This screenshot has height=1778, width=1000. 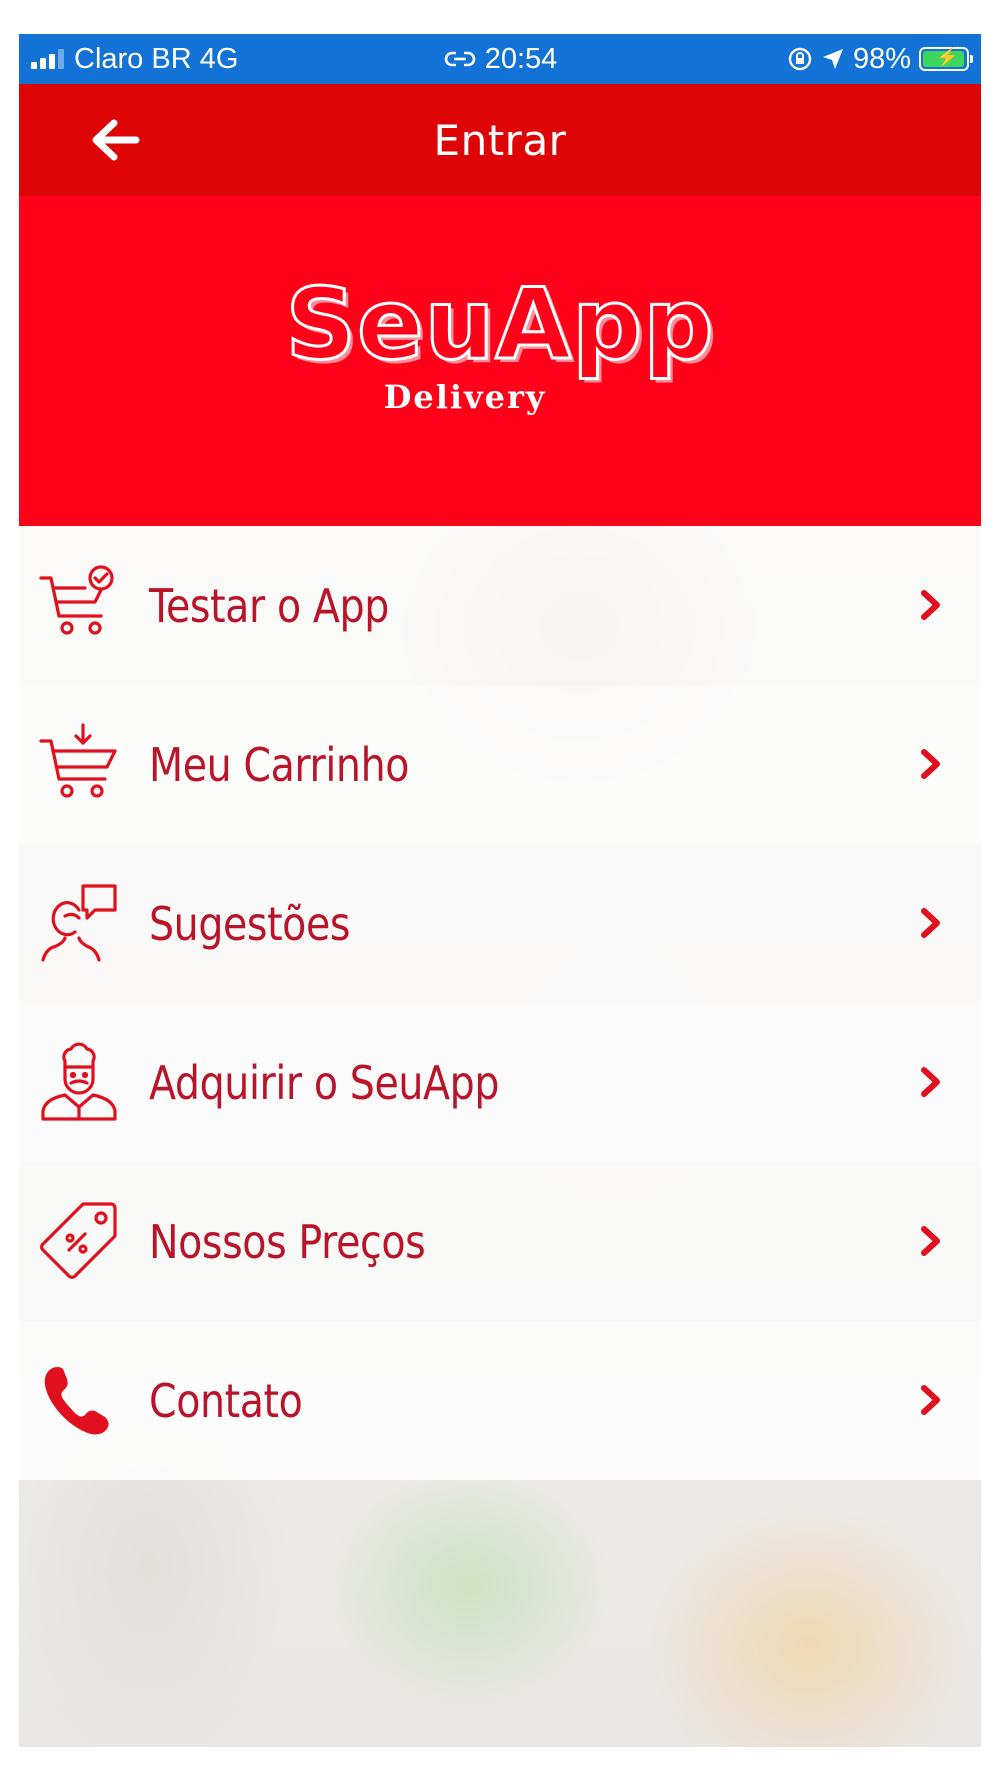 What do you see at coordinates (279, 764) in the screenshot?
I see `menu-item-label: Meu Carrinho` at bounding box center [279, 764].